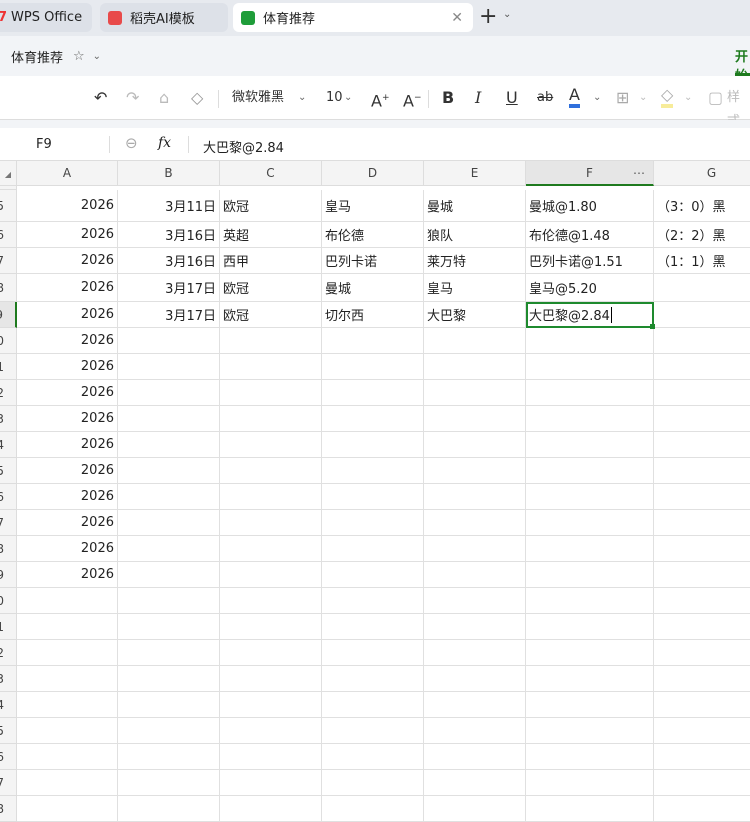  Describe the element at coordinates (8, 783) in the screenshot. I see `row-header: 27` at that location.